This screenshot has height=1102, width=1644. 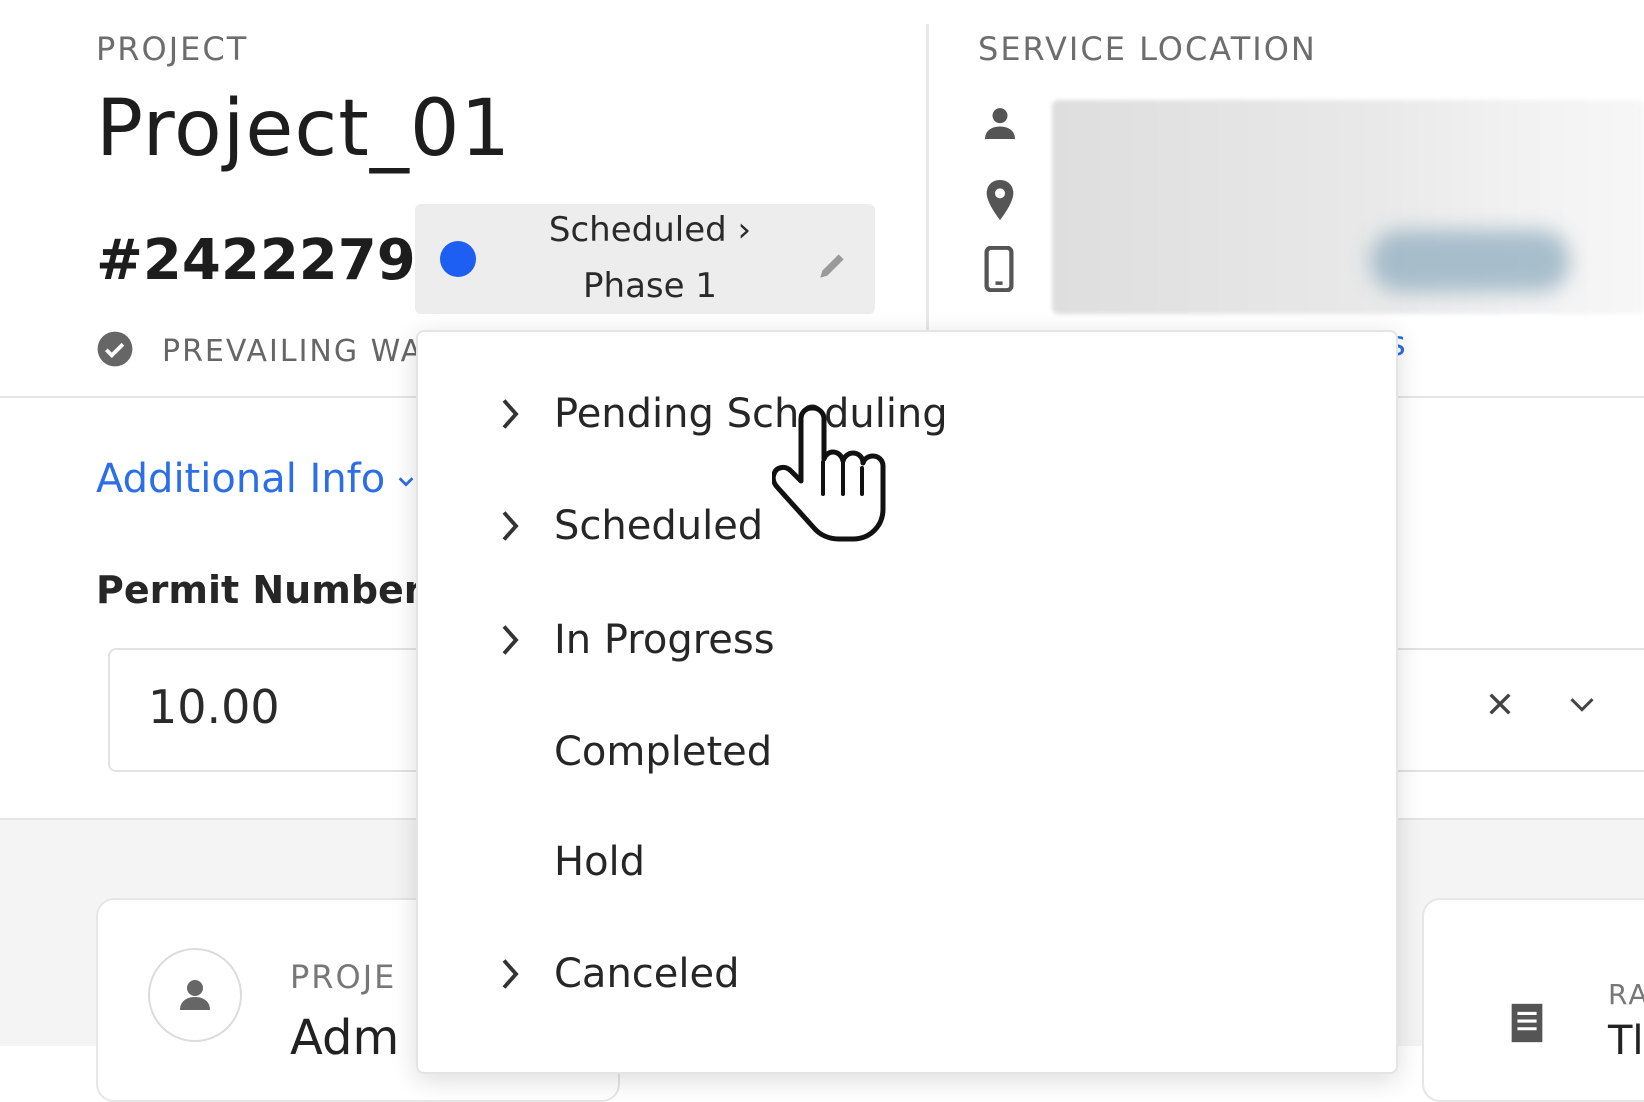 I want to click on mobile-phone-icon, so click(x=999, y=270).